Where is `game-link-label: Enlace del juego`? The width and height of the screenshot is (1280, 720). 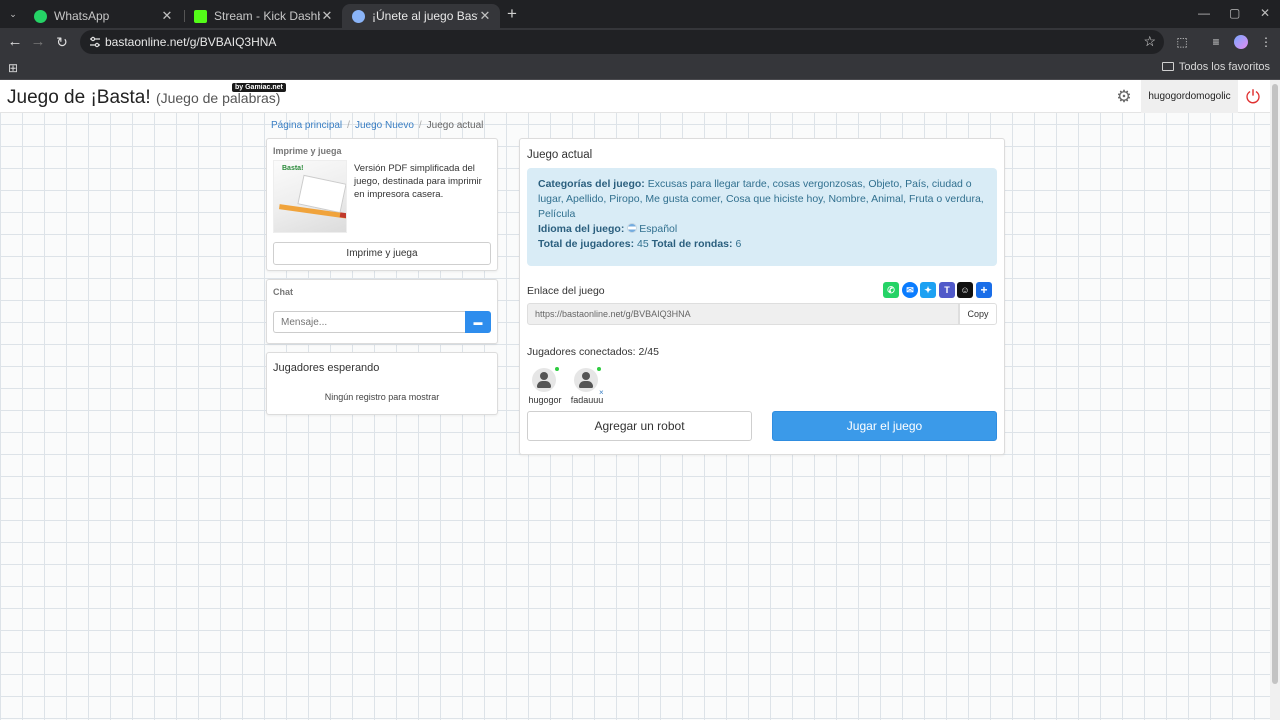
game-link-label: Enlace del juego is located at coordinates (566, 291).